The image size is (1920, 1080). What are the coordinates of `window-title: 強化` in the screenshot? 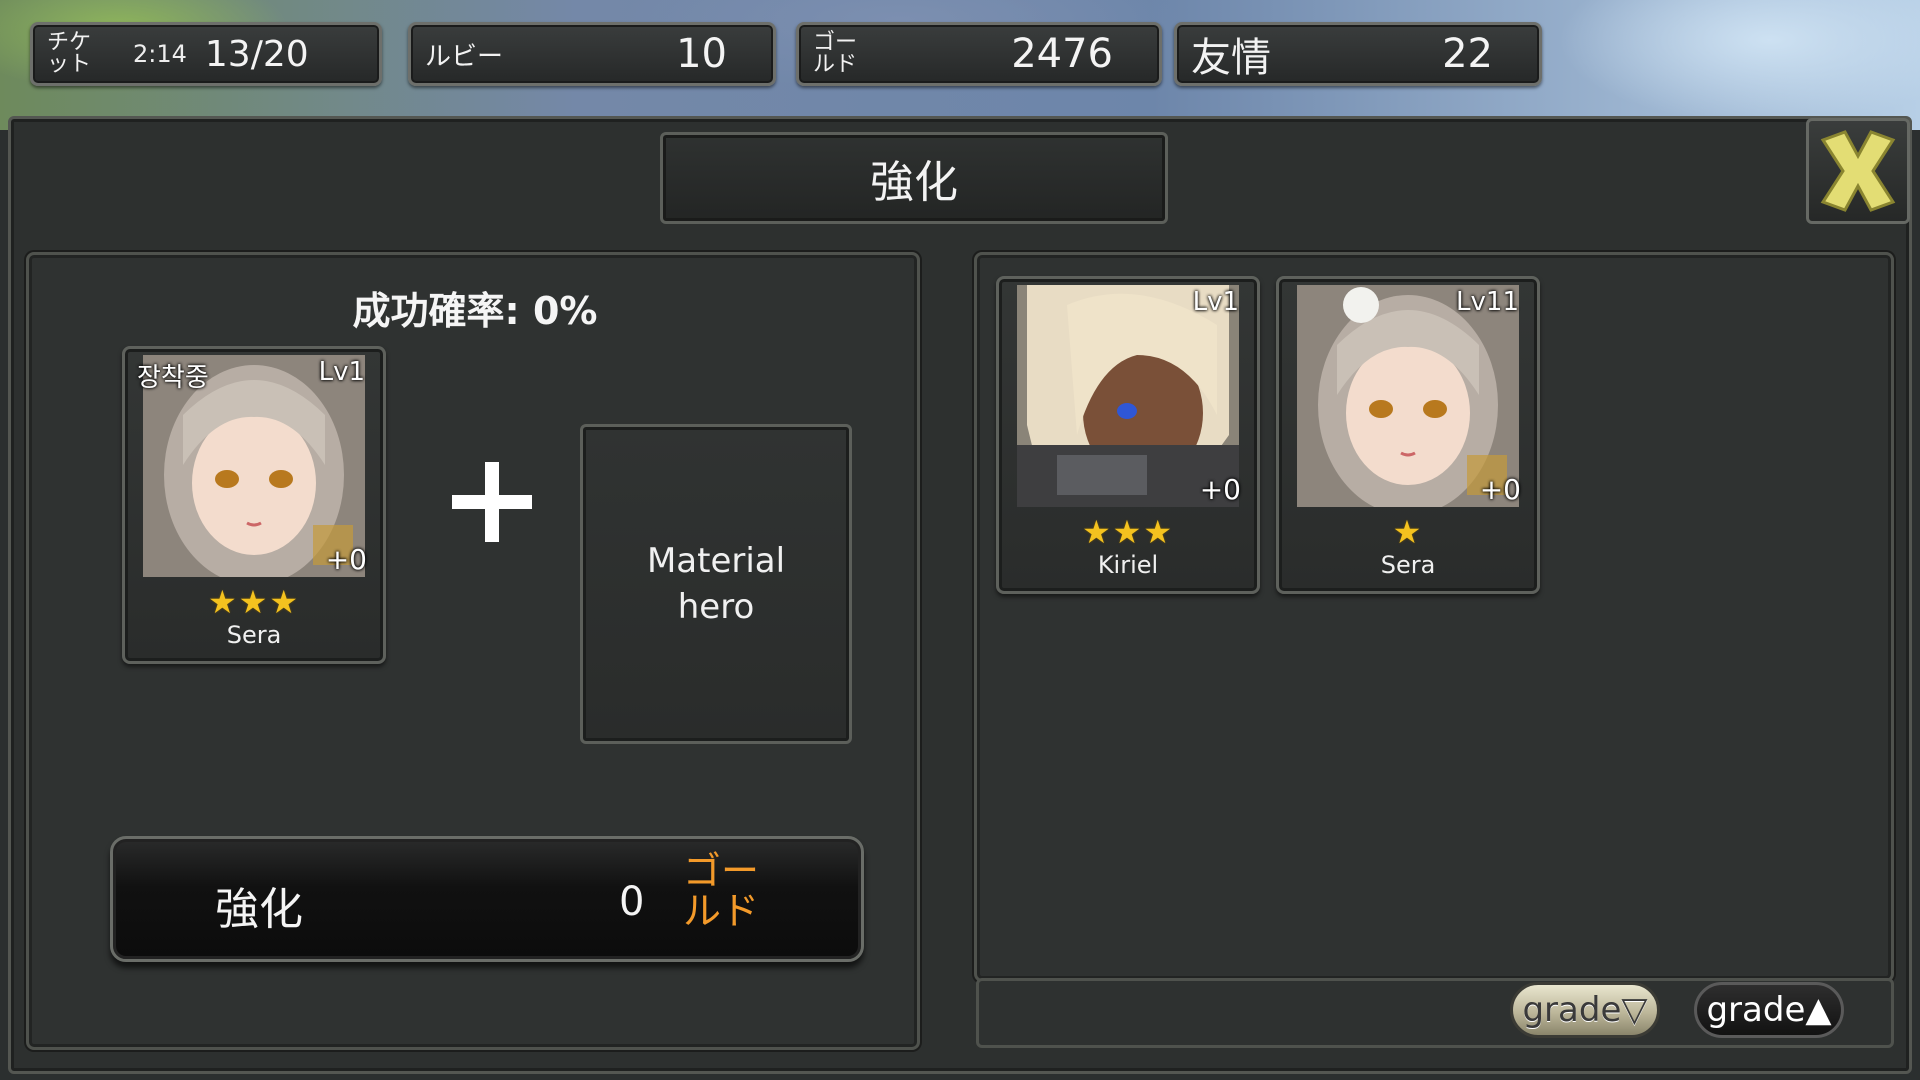 It's located at (914, 178).